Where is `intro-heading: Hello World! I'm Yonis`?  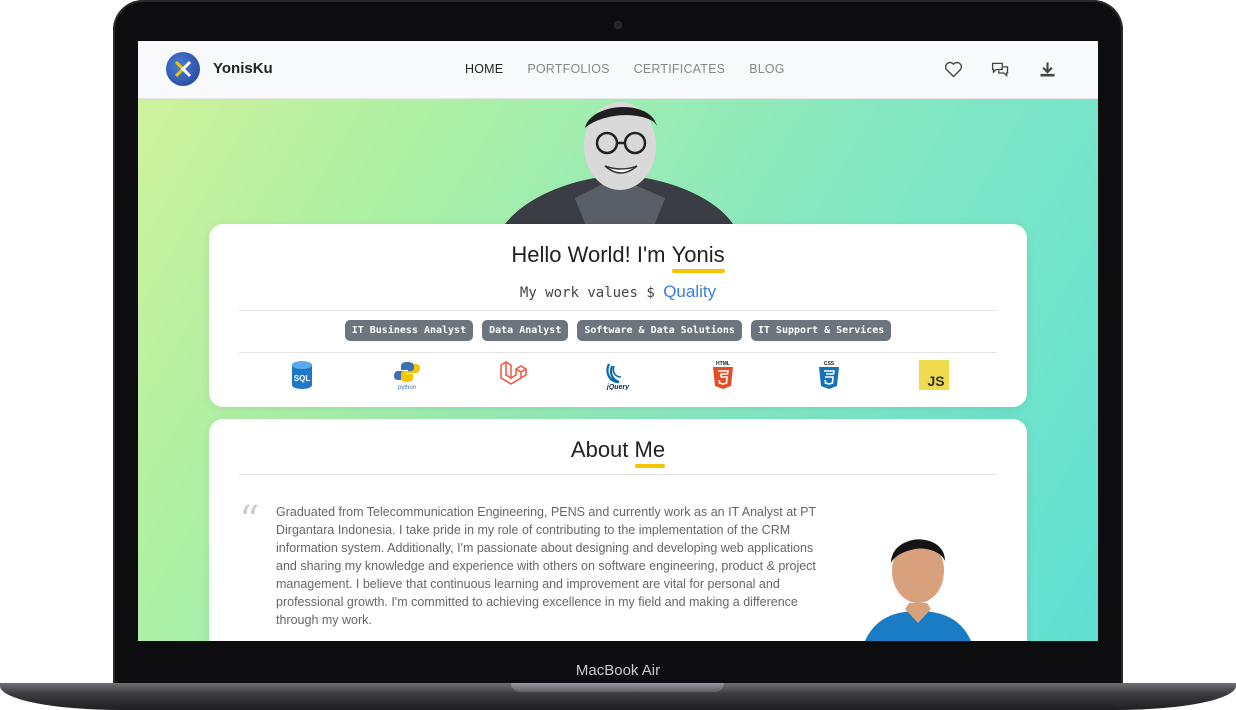
intro-heading: Hello World! I'm Yonis is located at coordinates (618, 257).